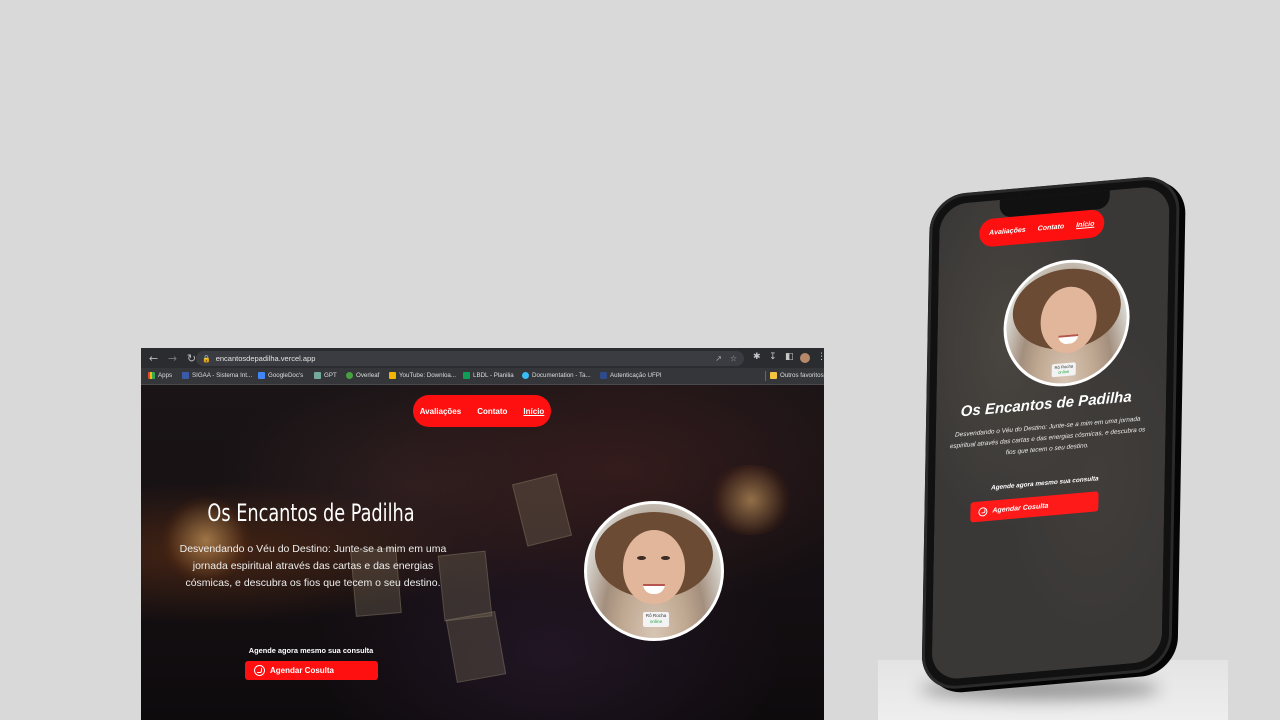 This screenshot has height=720, width=1280. I want to click on mobile-nav-inicio: Início, so click(1085, 224).